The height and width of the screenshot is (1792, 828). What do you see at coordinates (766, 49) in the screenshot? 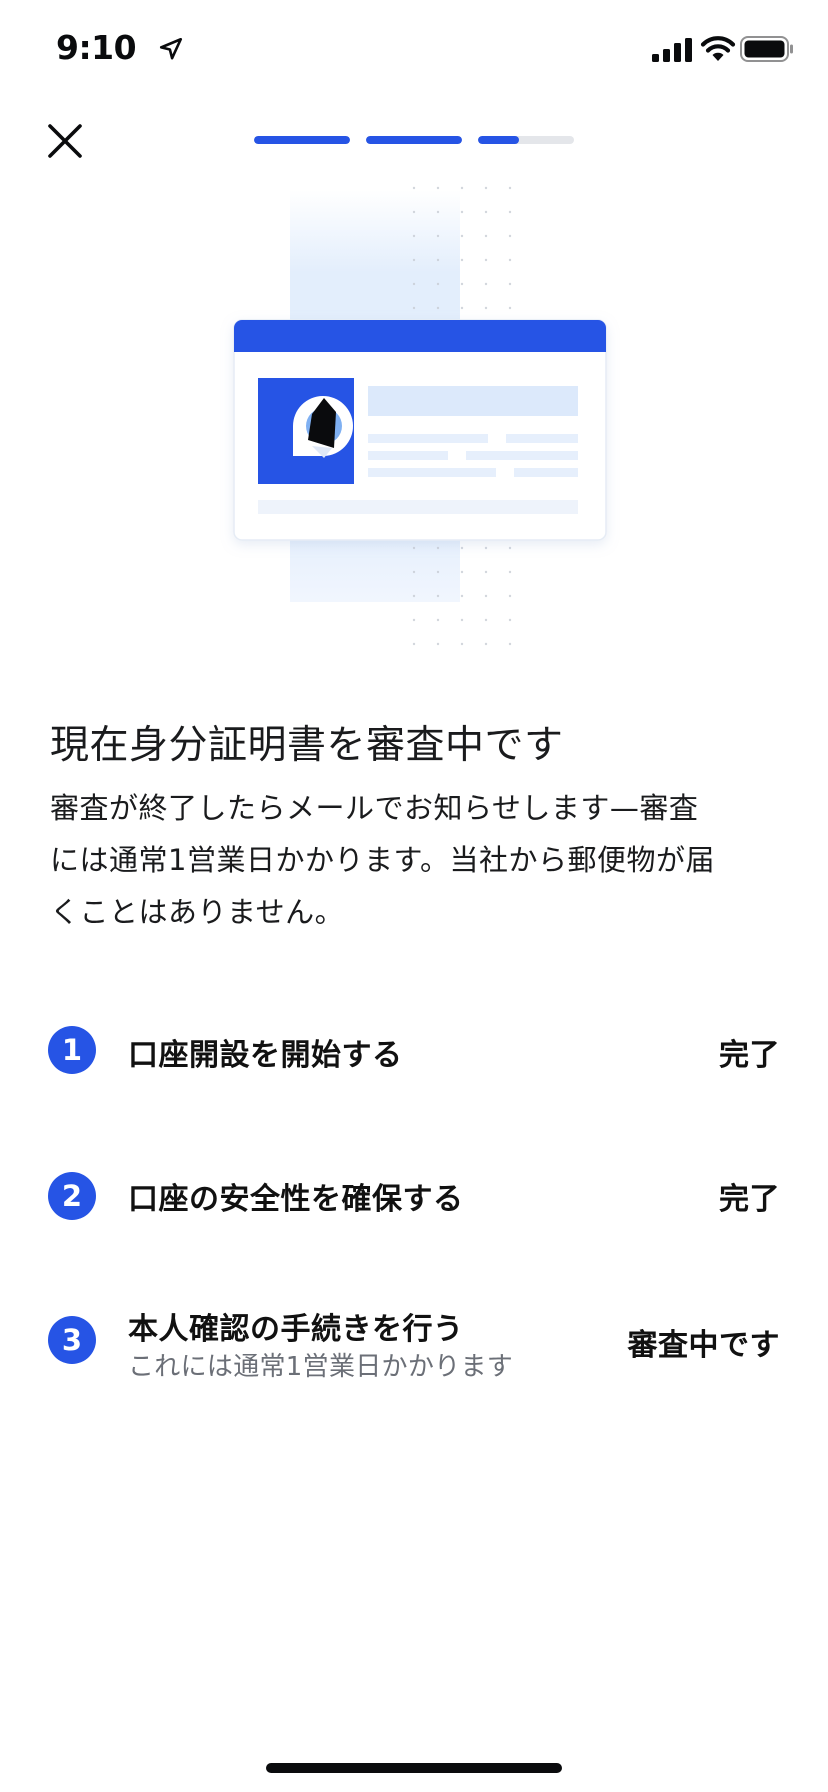
I see `battery-icon` at bounding box center [766, 49].